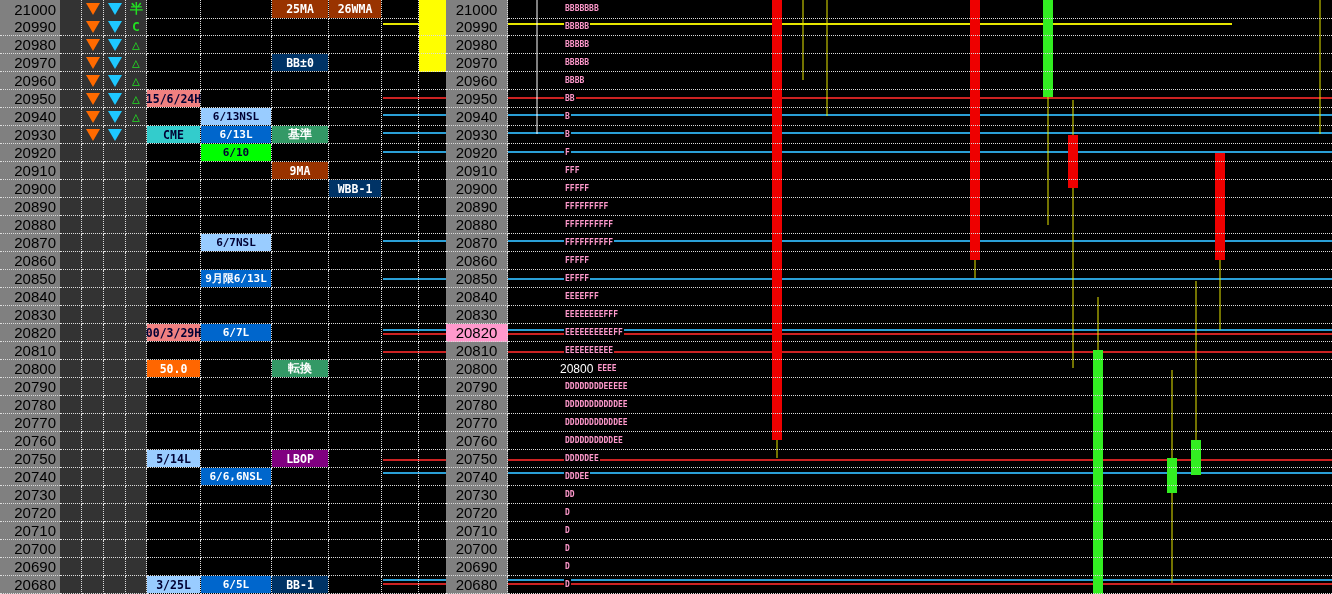 Image resolution: width=1332 pixels, height=594 pixels. Describe the element at coordinates (477, 27) in the screenshot. I see `price-label: 20990` at that location.